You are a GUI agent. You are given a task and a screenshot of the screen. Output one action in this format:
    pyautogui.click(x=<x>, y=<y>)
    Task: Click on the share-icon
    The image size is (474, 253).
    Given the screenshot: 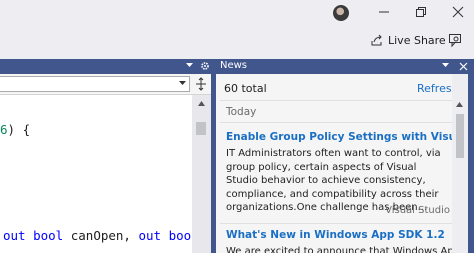 What is the action you would take?
    pyautogui.click(x=376, y=40)
    